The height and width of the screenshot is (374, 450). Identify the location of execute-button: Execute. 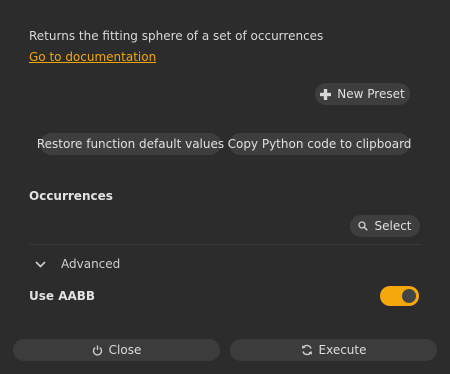
(333, 350).